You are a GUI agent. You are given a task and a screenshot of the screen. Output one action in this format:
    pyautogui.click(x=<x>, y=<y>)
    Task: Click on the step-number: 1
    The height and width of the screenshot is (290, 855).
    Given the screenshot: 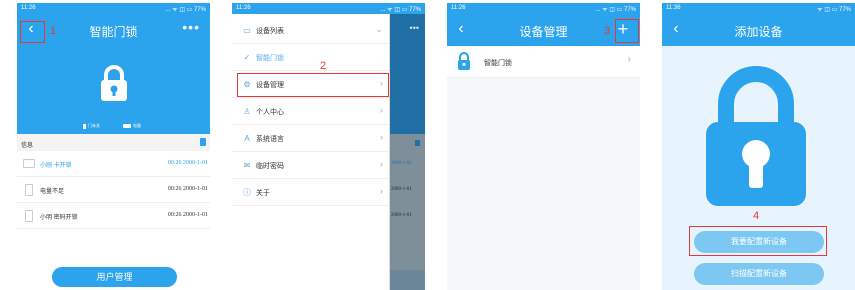 What is the action you would take?
    pyautogui.click(x=53, y=31)
    